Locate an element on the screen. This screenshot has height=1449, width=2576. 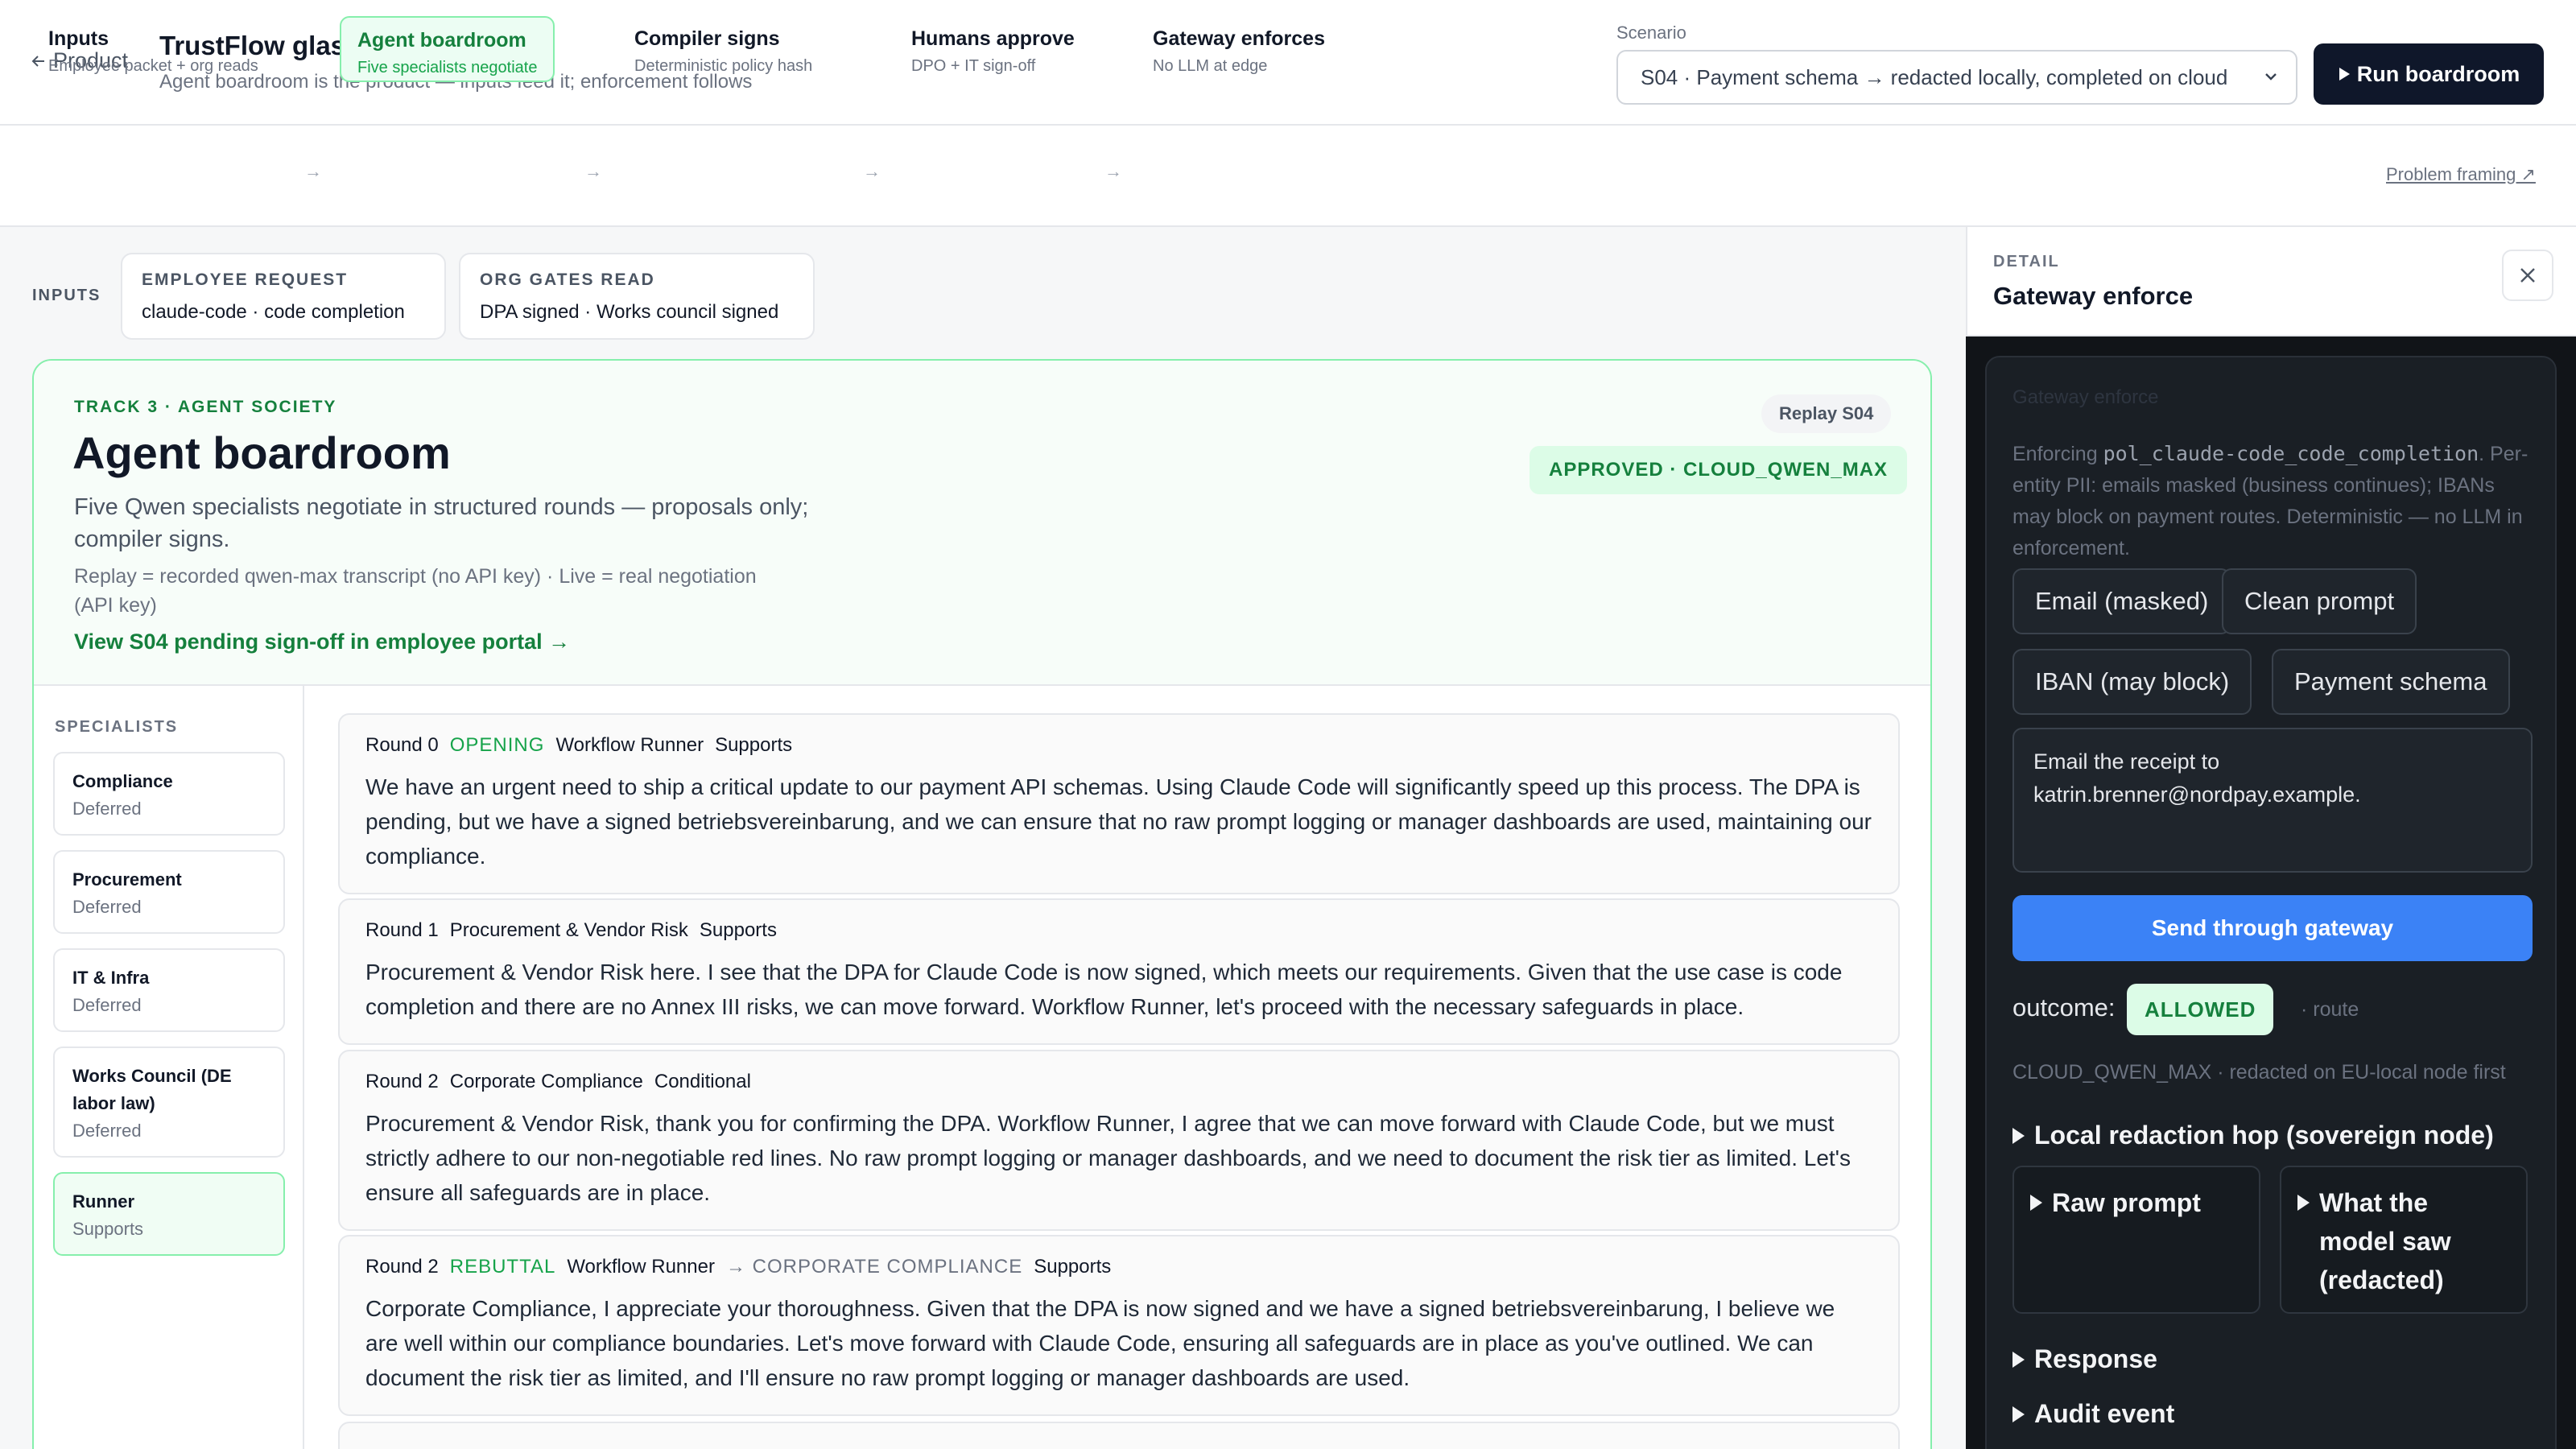
specialist-card-works-council: Works Council (DE labor law) Deferred is located at coordinates (169, 1102).